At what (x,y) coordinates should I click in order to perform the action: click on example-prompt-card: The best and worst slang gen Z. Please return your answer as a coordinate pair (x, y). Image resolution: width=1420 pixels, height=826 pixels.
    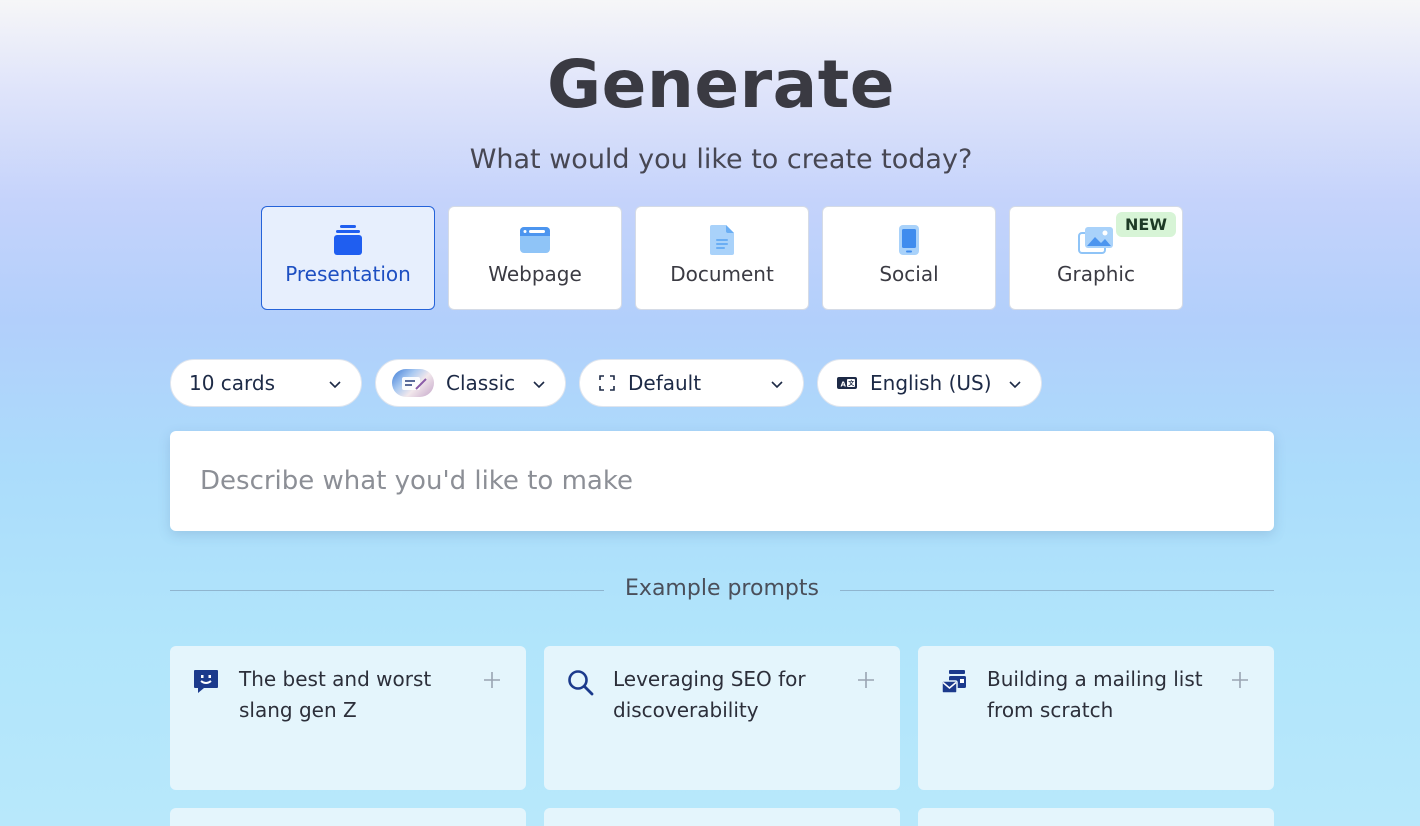
    Looking at the image, I should click on (348, 718).